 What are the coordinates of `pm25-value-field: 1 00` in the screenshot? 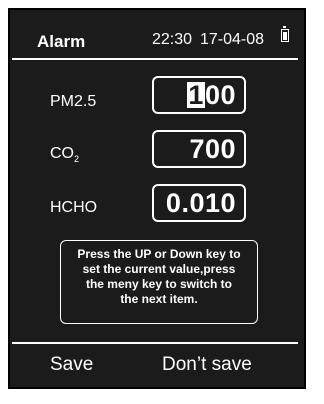 It's located at (199, 95).